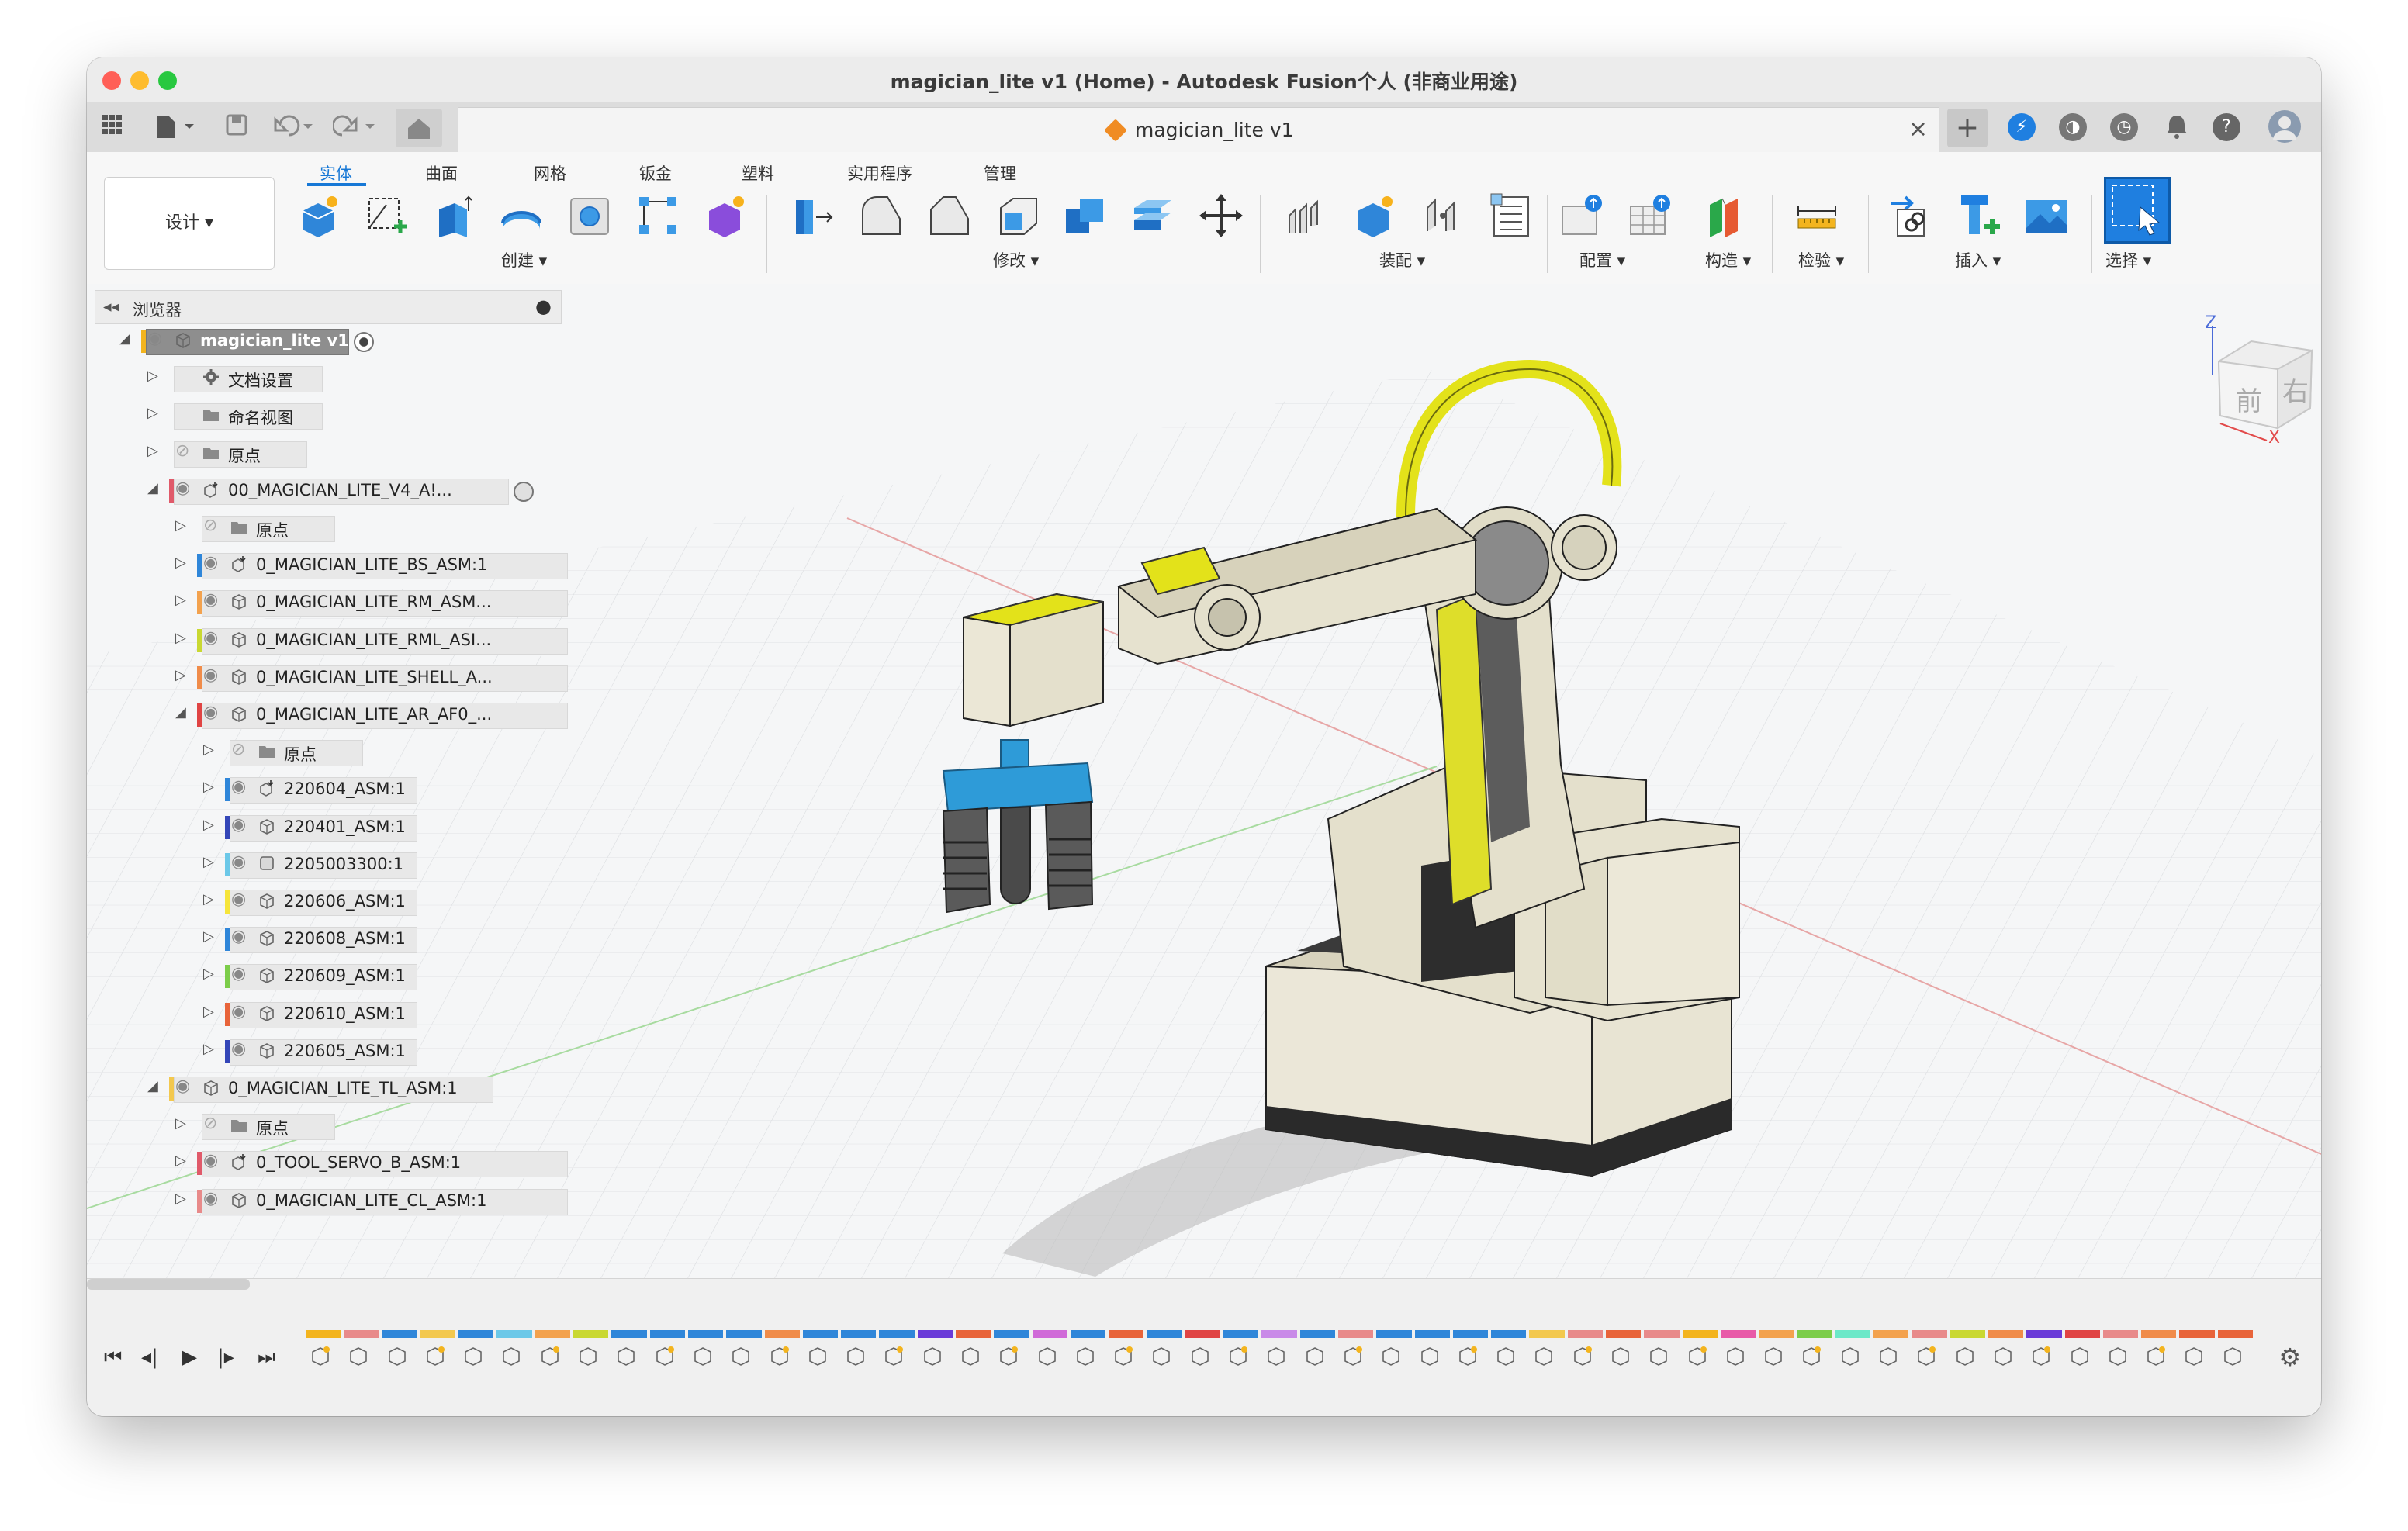  Describe the element at coordinates (327, 416) in the screenshot. I see `browser-tree-row: ▷ 命名视图` at that location.